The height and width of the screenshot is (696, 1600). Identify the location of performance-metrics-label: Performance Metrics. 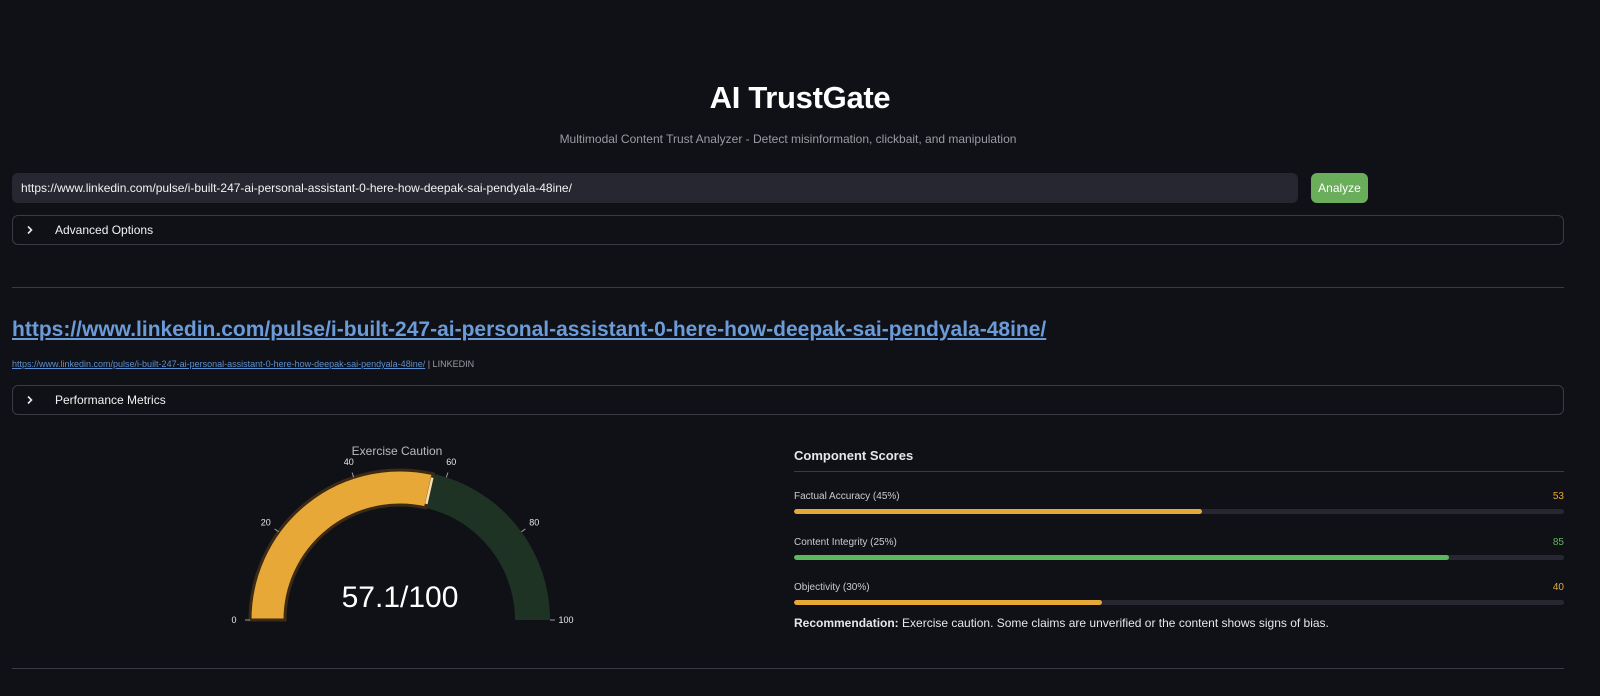
(110, 400).